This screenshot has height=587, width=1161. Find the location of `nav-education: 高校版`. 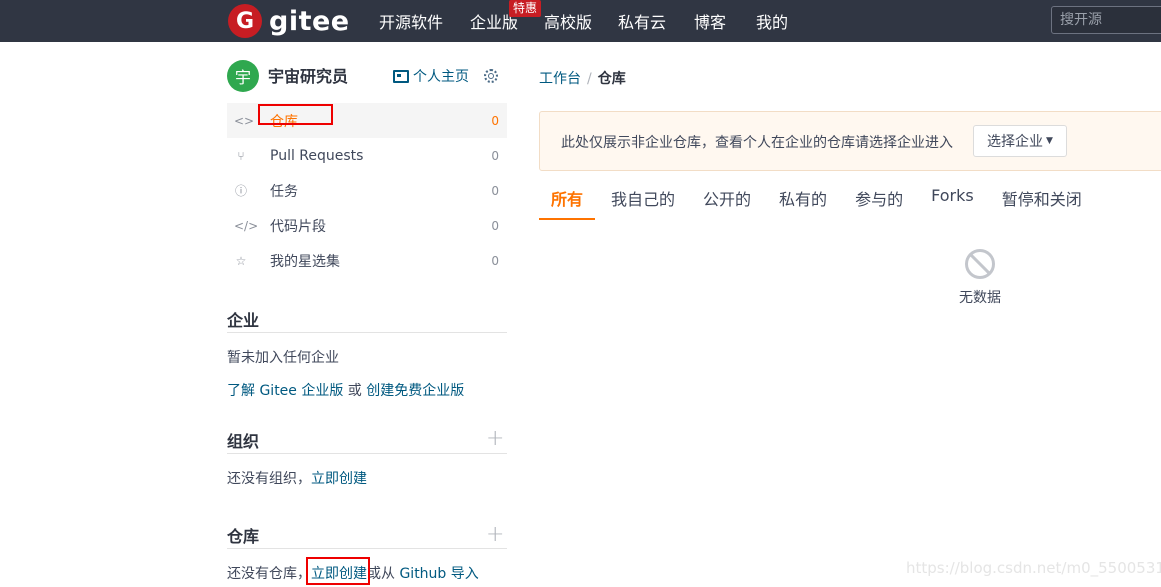

nav-education: 高校版 is located at coordinates (568, 21).